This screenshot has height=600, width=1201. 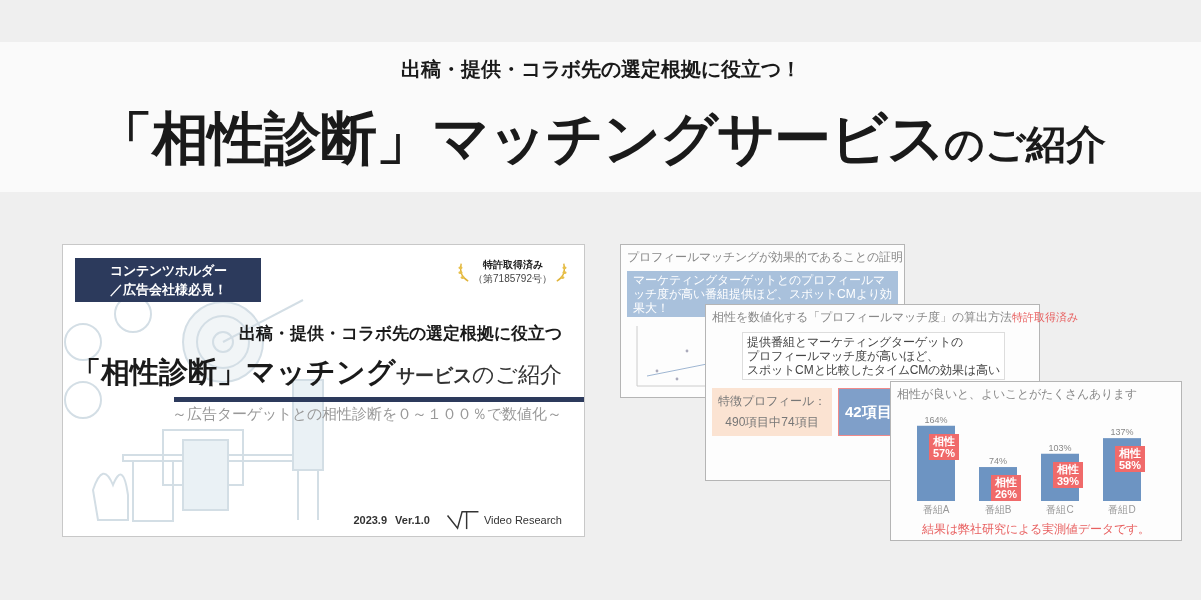 I want to click on value-label: 164%, so click(x=936, y=419).